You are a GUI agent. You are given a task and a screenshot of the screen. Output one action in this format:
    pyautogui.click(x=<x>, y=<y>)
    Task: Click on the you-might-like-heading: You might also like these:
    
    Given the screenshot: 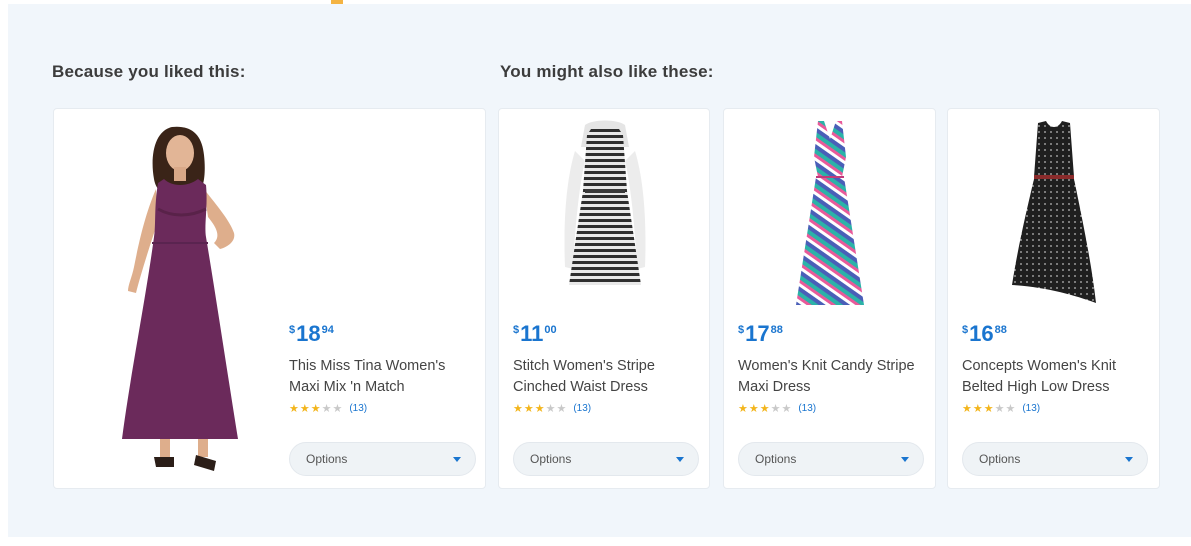 What is the action you would take?
    pyautogui.click(x=607, y=71)
    